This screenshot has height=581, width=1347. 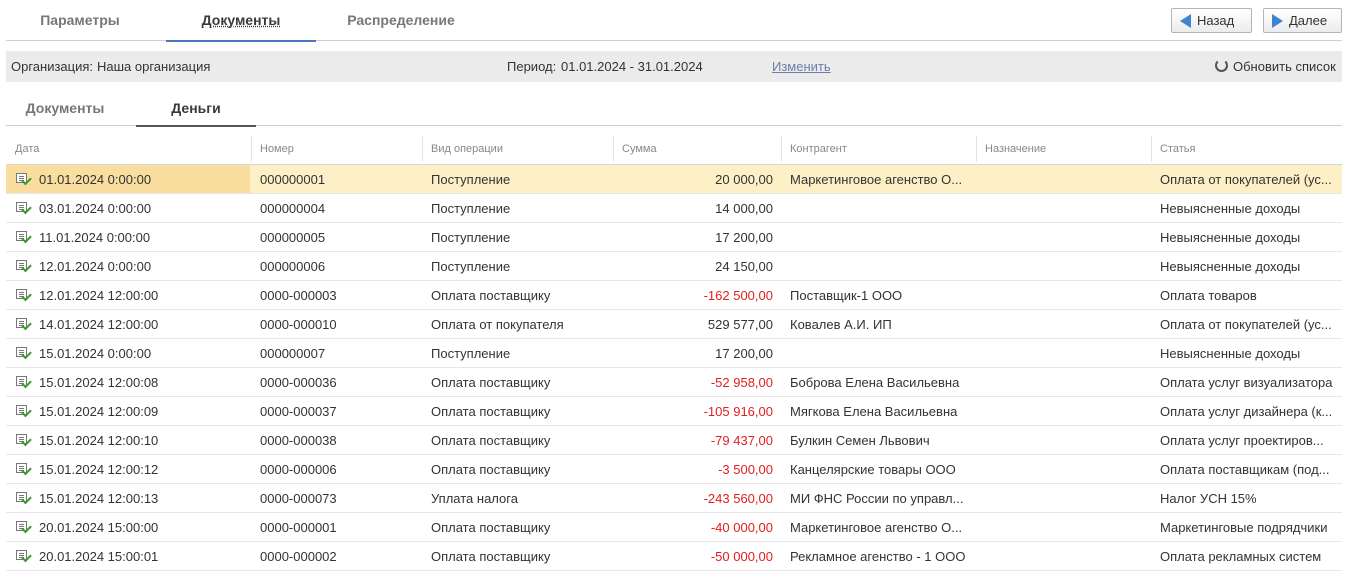 What do you see at coordinates (880, 440) in the screenshot?
I see `cell-counterparty: Булкин Семен Львович` at bounding box center [880, 440].